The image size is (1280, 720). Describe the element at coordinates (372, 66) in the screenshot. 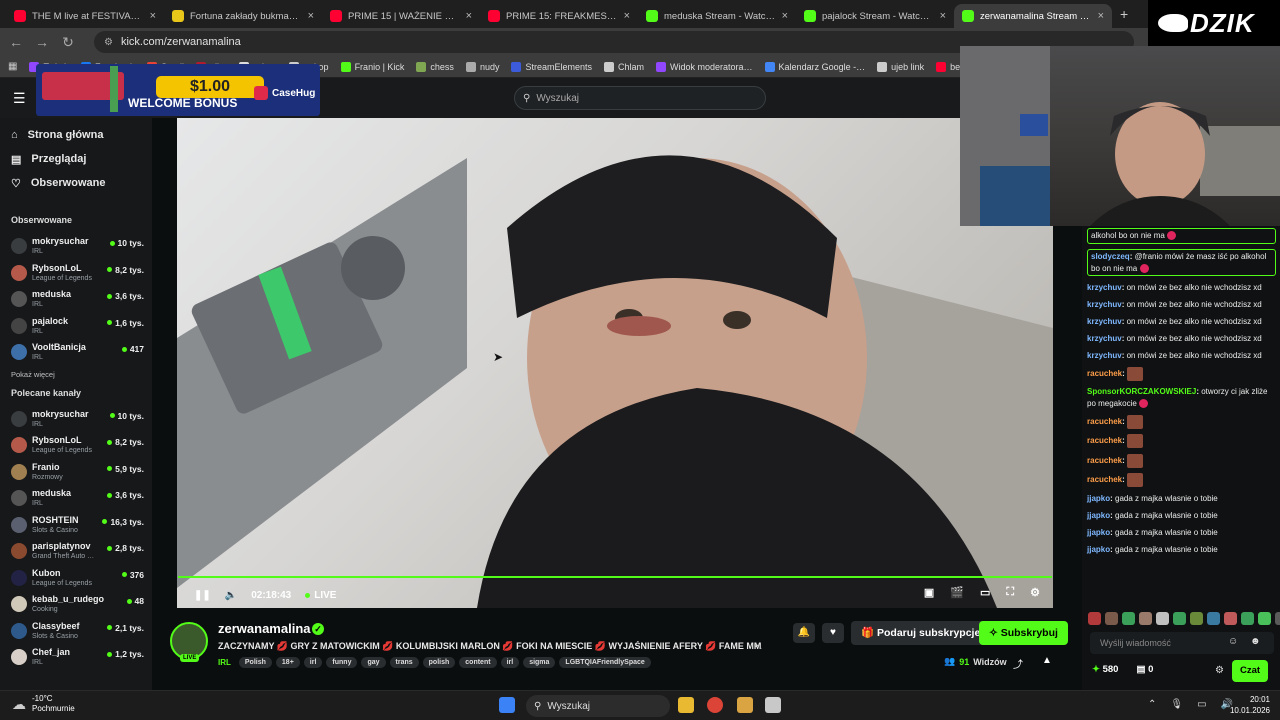

I see `bookmark-item: Franio | Kick` at that location.